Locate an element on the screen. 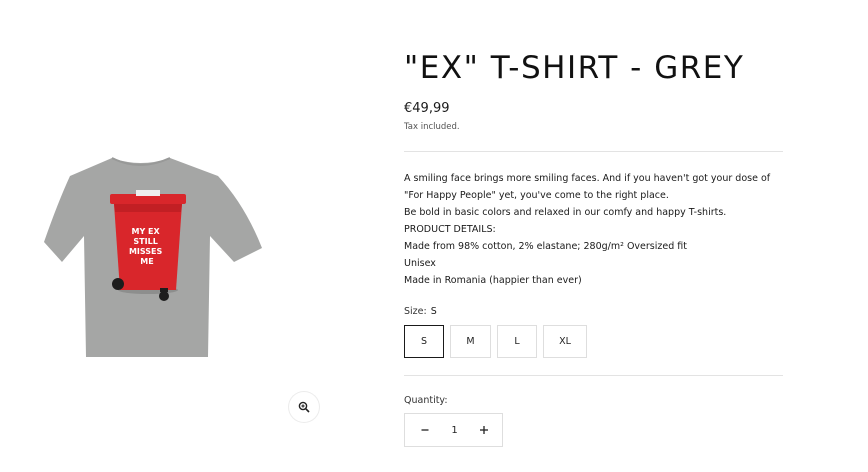 Image resolution: width=868 pixels, height=472 pixels. quantity-decrement-button is located at coordinates (425, 430).